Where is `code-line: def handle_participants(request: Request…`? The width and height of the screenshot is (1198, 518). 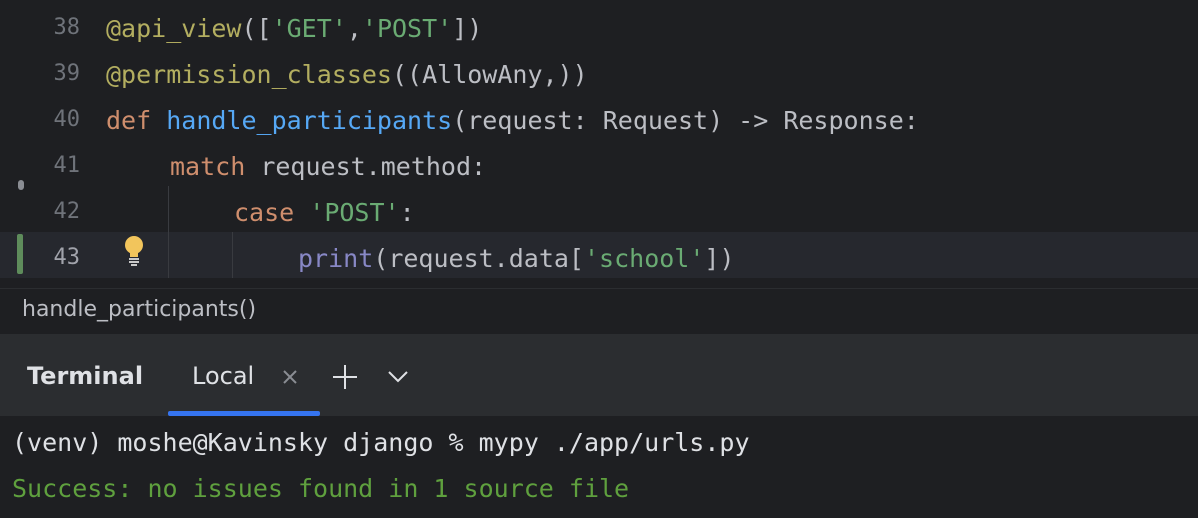
code-line: def handle_participants(request: Request… is located at coordinates (512, 121).